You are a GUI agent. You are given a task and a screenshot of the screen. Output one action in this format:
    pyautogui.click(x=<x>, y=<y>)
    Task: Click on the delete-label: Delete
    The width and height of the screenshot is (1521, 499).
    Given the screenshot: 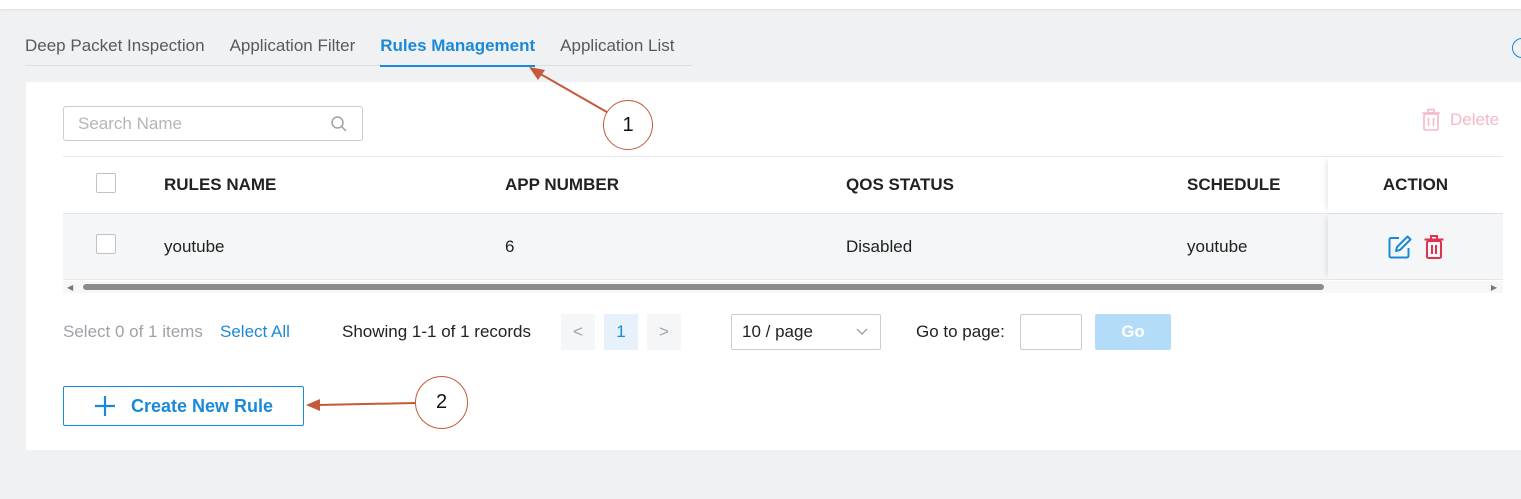 What is the action you would take?
    pyautogui.click(x=1475, y=119)
    